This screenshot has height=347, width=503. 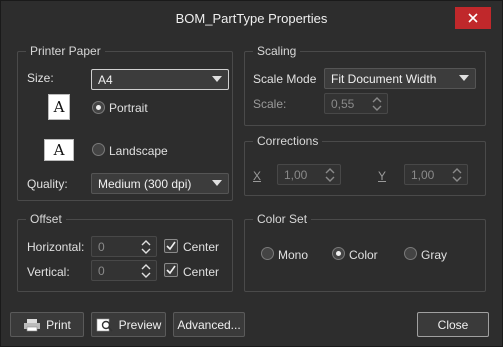 What do you see at coordinates (105, 79) in the screenshot?
I see `size-value: A4` at bounding box center [105, 79].